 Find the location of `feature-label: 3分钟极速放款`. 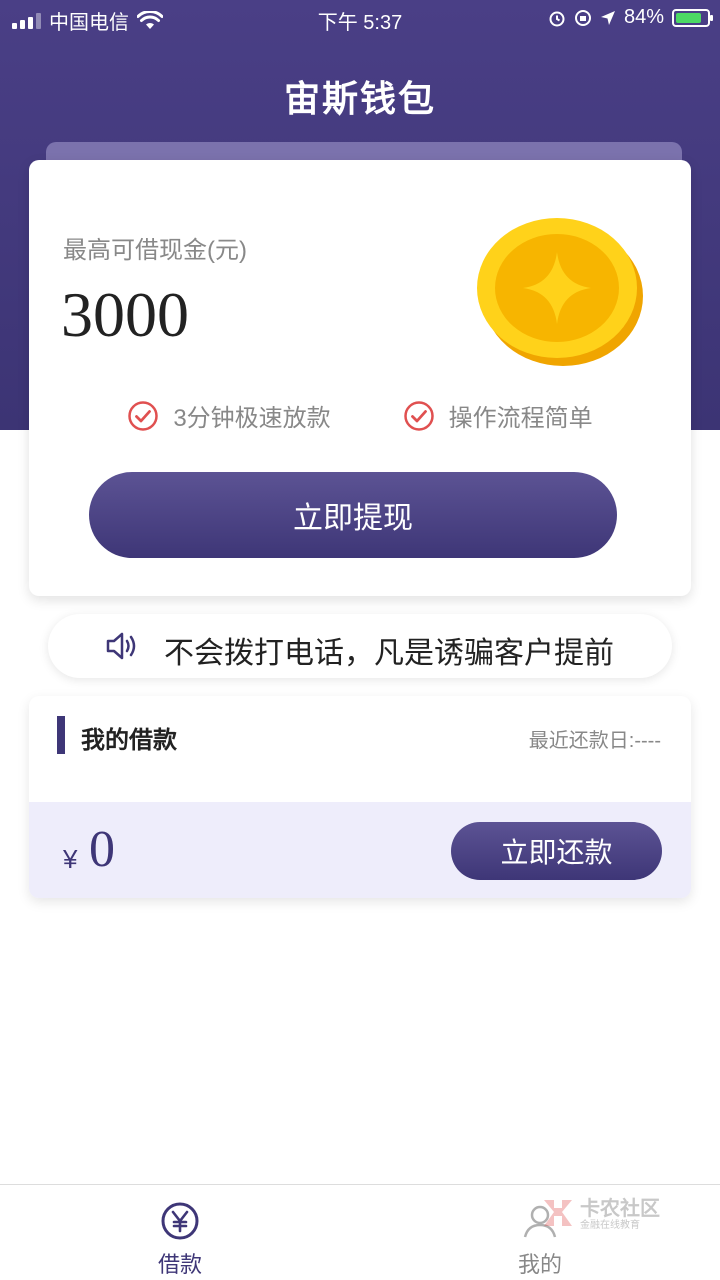

feature-label: 3分钟极速放款 is located at coordinates (252, 418).